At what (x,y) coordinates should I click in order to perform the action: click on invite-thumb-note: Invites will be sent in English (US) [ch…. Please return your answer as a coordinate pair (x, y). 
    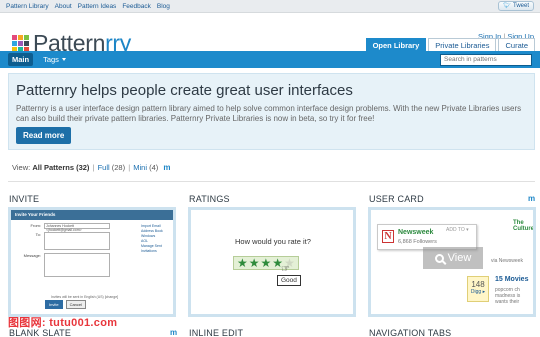
    Looking at the image, I should click on (85, 297).